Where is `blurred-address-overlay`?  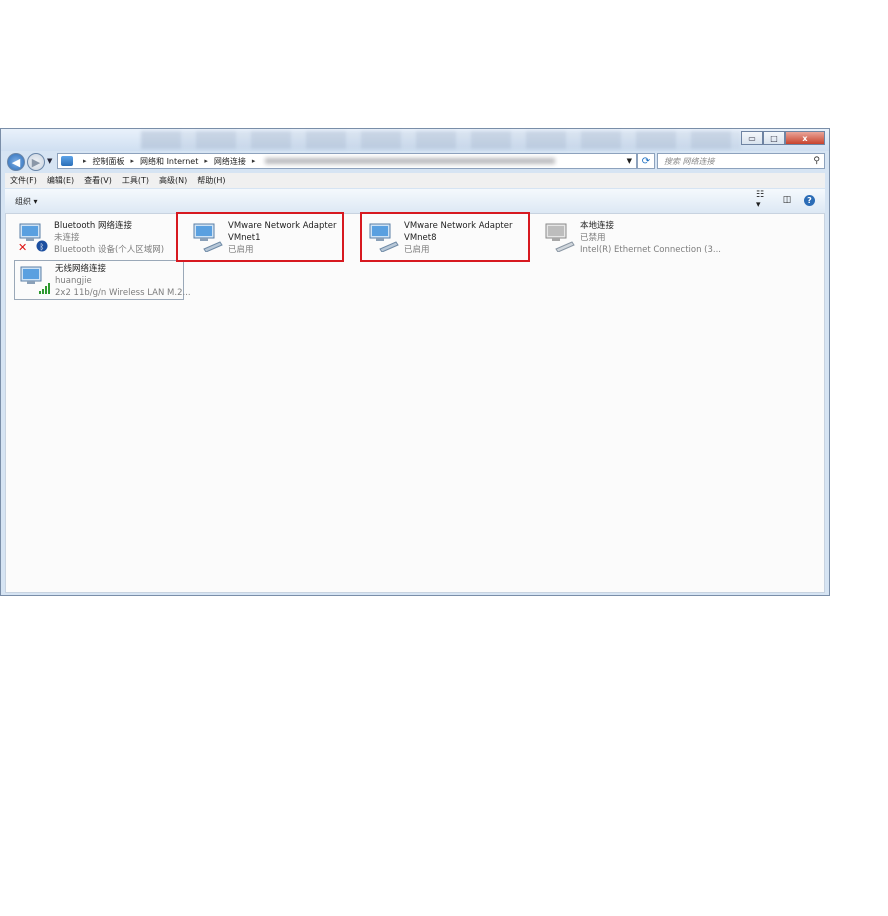
blurred-address-overlay is located at coordinates (410, 161).